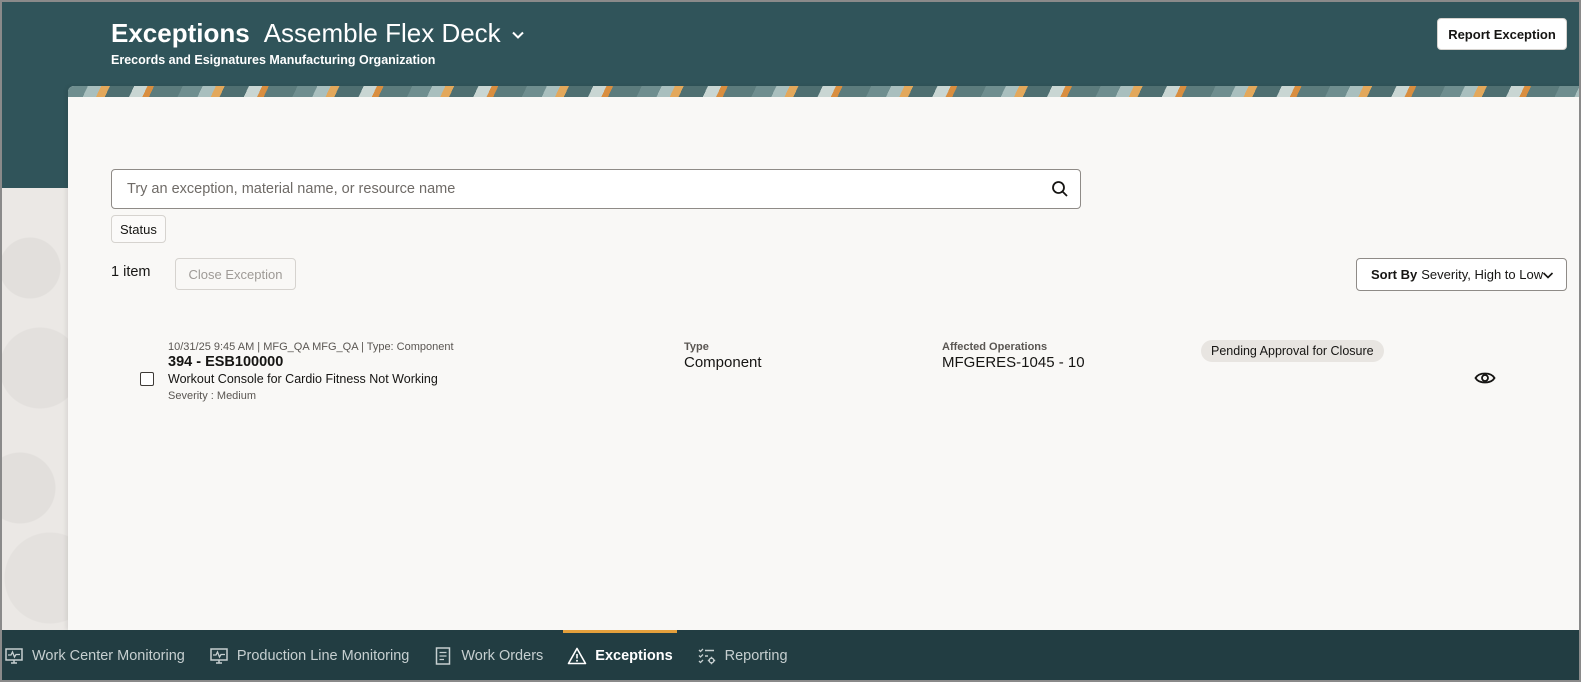  I want to click on background-pattern, so click(34, 409).